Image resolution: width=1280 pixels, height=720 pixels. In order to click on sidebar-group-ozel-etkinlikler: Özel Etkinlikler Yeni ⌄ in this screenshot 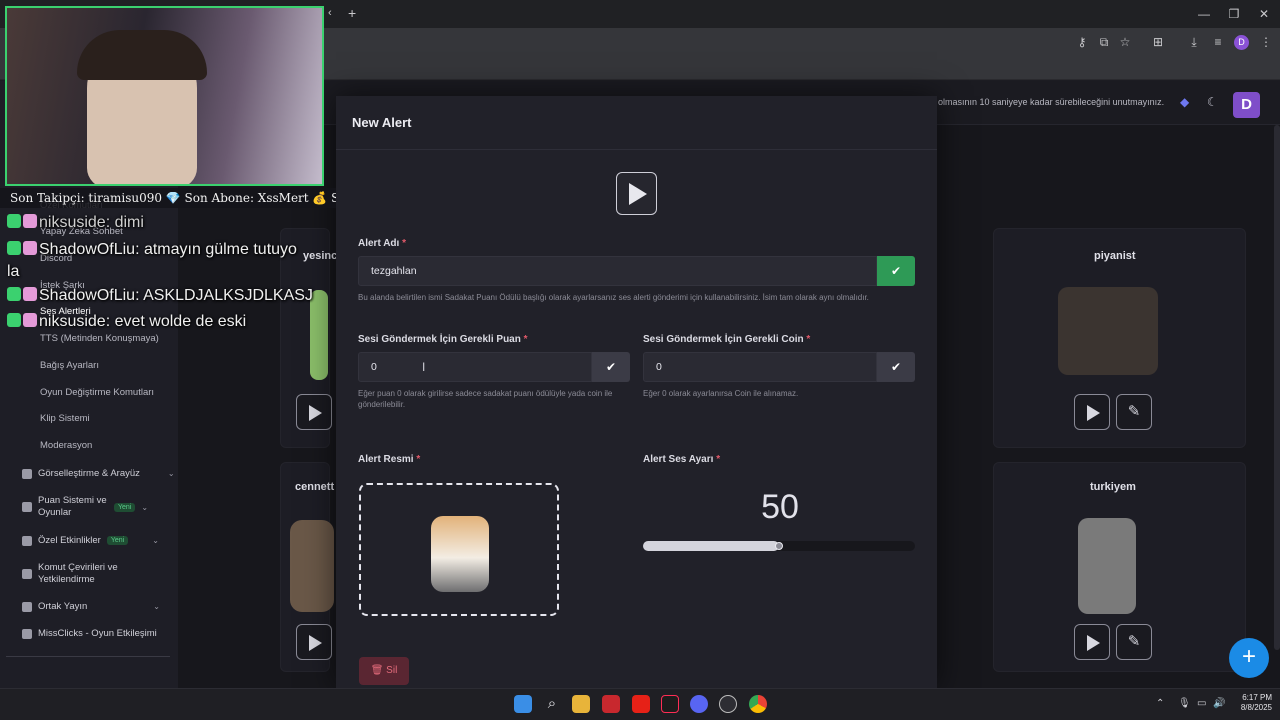, I will do `click(90, 540)`.